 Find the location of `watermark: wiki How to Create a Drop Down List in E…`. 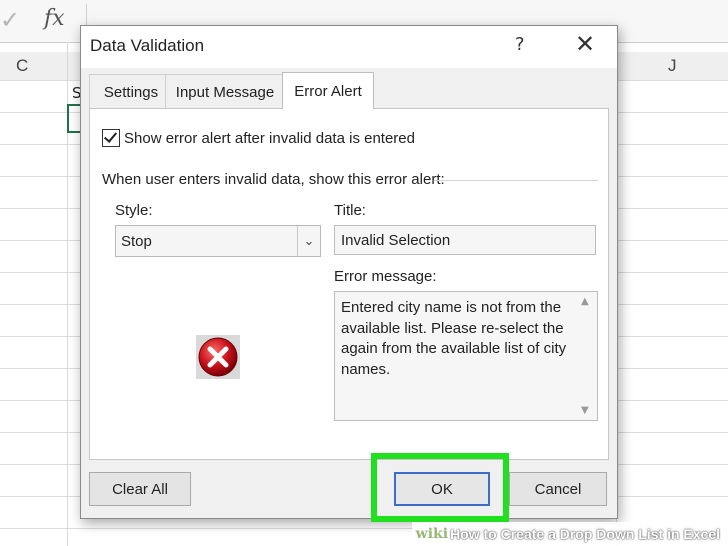

watermark: wiki How to Create a Drop Down List in E… is located at coordinates (570, 534).